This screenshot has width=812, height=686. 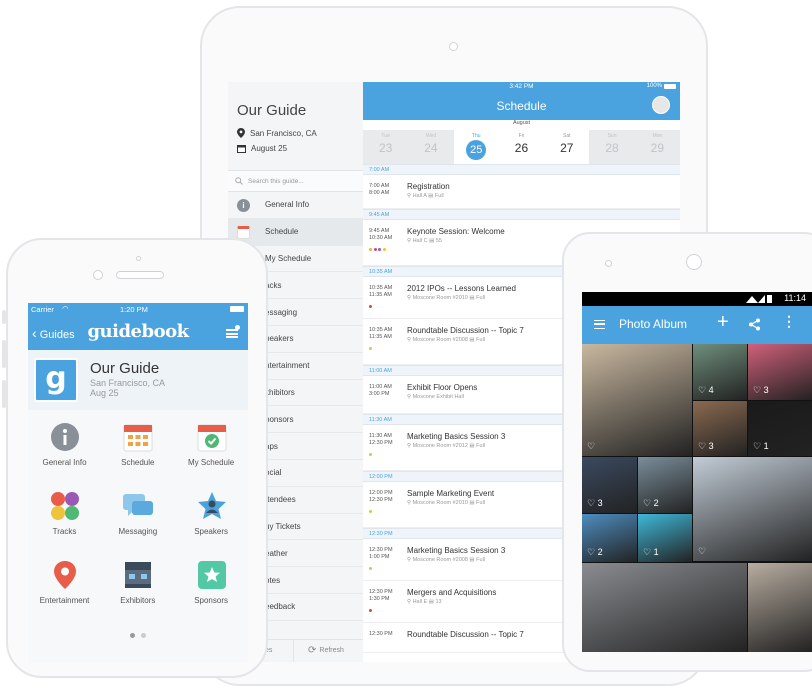 What do you see at coordinates (138, 531) in the screenshot?
I see `module-label: Messaging` at bounding box center [138, 531].